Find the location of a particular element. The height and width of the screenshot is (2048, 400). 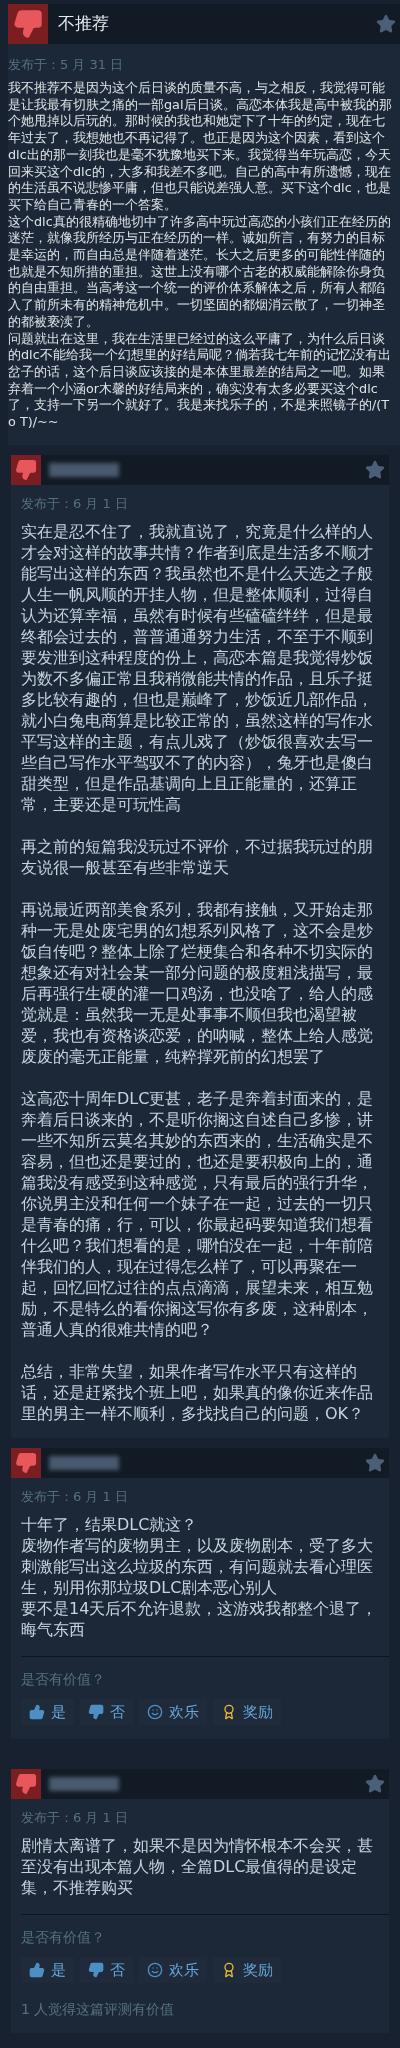

review-paragraph: 问题就出在这里，我在生活里已经过的这么平庸了，为什么后日谈的dlc不能给我一个幻想里的好结局呢？倘若我七年前的记忆没有出岔子的话，这个后日谈应该接的是本体里最差的结局之一吧。如果弃着一个小涵or木馨的好结局来的，确实没有太多必要买这个dlc了，支持一下另一个就好了。我是来找乐子的，不是来照镜子的/(T o T)/~~ is located at coordinates (200, 380).